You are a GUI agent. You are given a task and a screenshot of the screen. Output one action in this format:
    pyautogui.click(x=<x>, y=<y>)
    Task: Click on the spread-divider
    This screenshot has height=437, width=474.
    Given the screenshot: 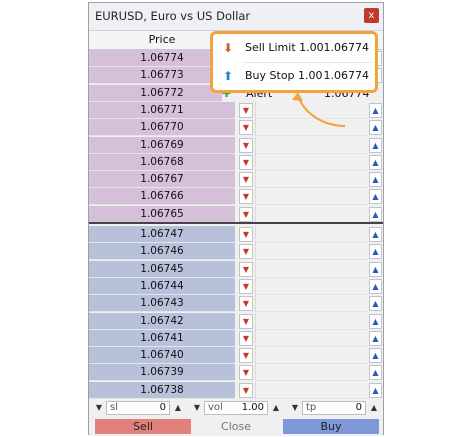 What is the action you would take?
    pyautogui.click(x=236, y=223)
    